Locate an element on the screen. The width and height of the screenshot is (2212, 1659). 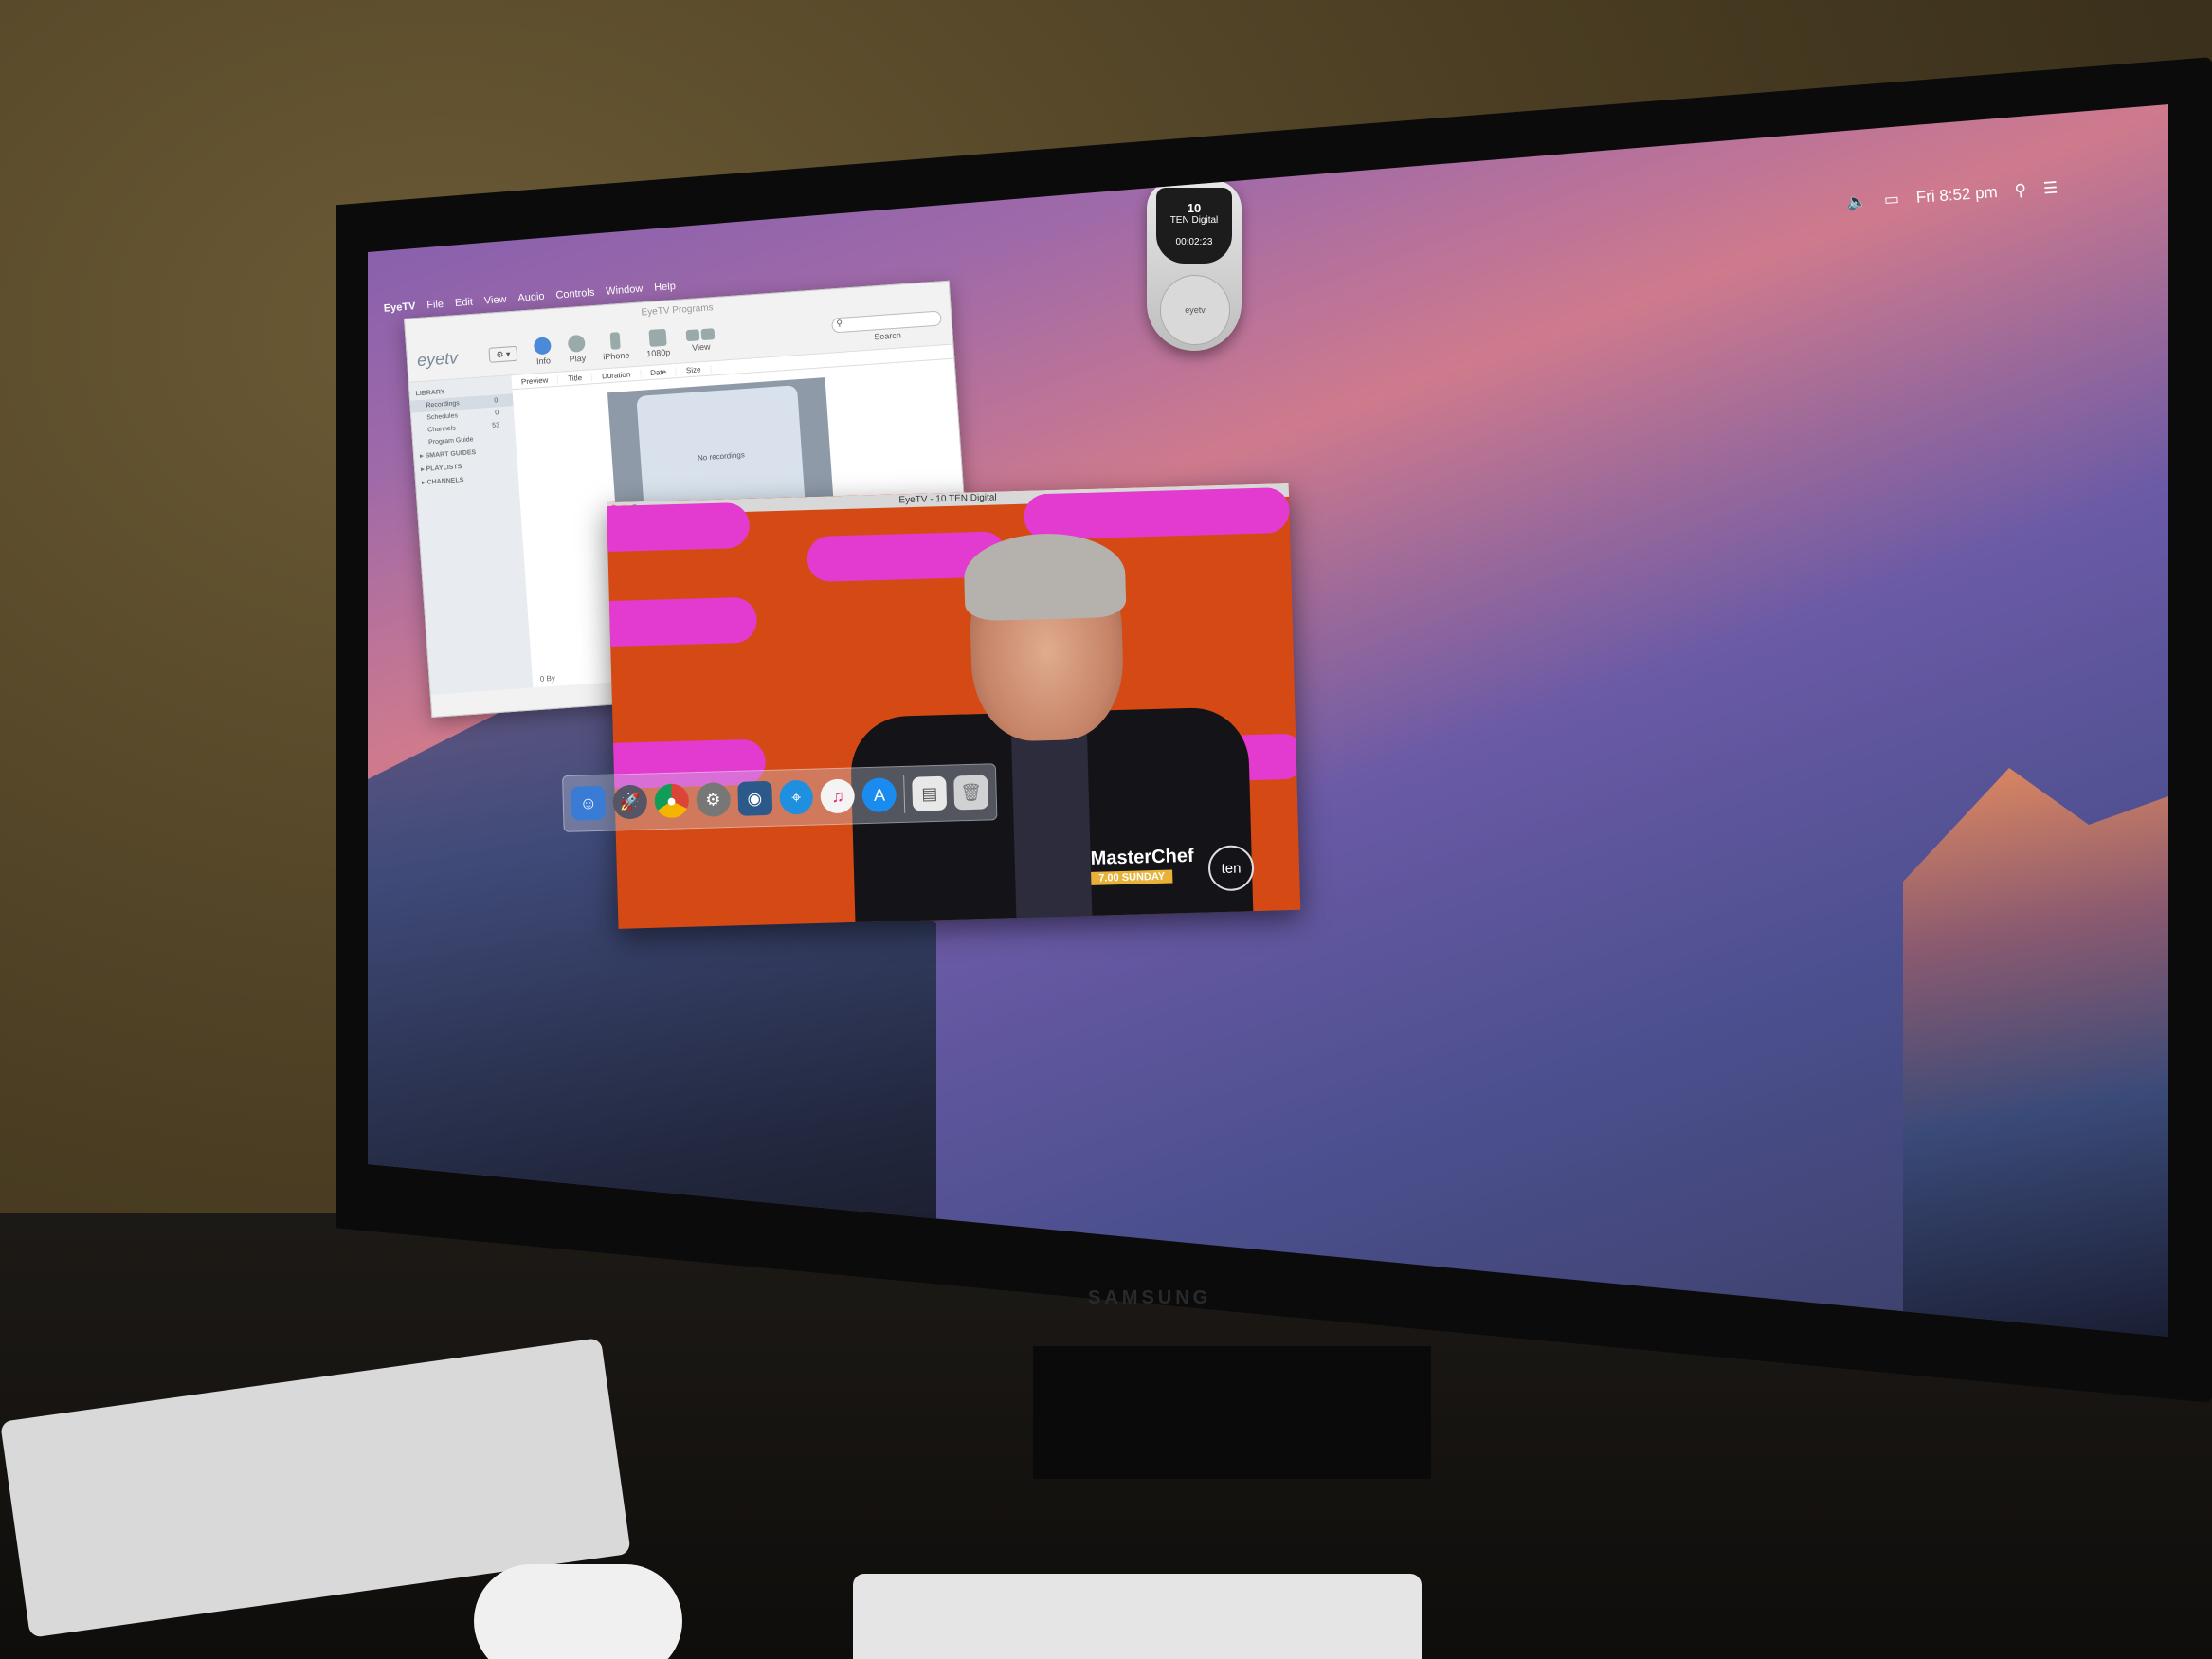
remote-dial: eyetv is located at coordinates (1195, 310).